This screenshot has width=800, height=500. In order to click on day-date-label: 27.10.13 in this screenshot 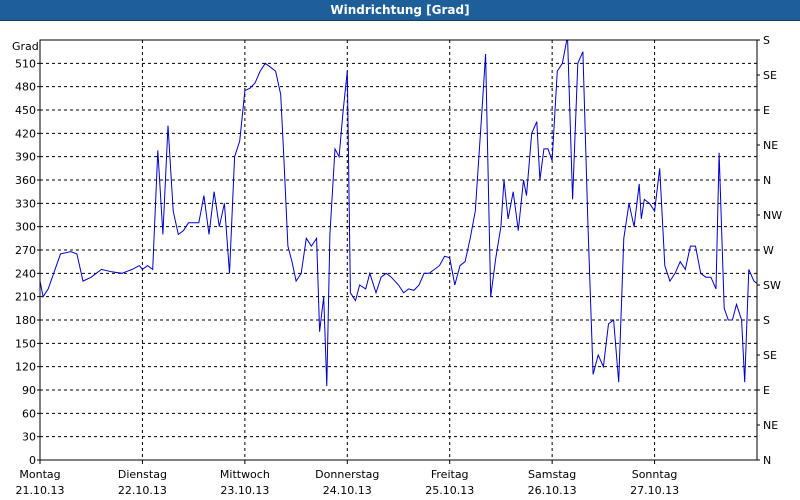, I will do `click(654, 490)`.